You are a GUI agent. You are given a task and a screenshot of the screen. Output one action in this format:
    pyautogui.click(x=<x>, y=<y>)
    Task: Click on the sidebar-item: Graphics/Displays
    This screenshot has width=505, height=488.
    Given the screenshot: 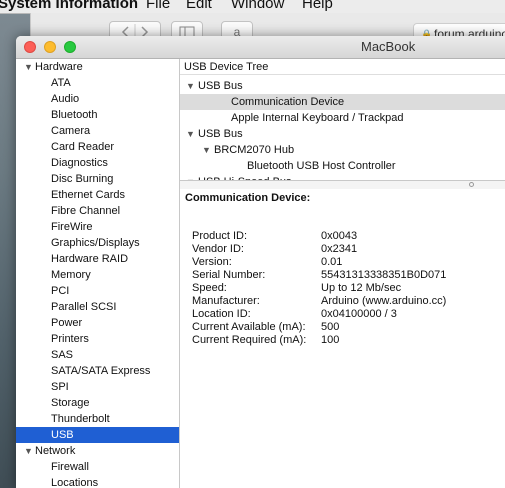 What is the action you would take?
    pyautogui.click(x=97, y=243)
    